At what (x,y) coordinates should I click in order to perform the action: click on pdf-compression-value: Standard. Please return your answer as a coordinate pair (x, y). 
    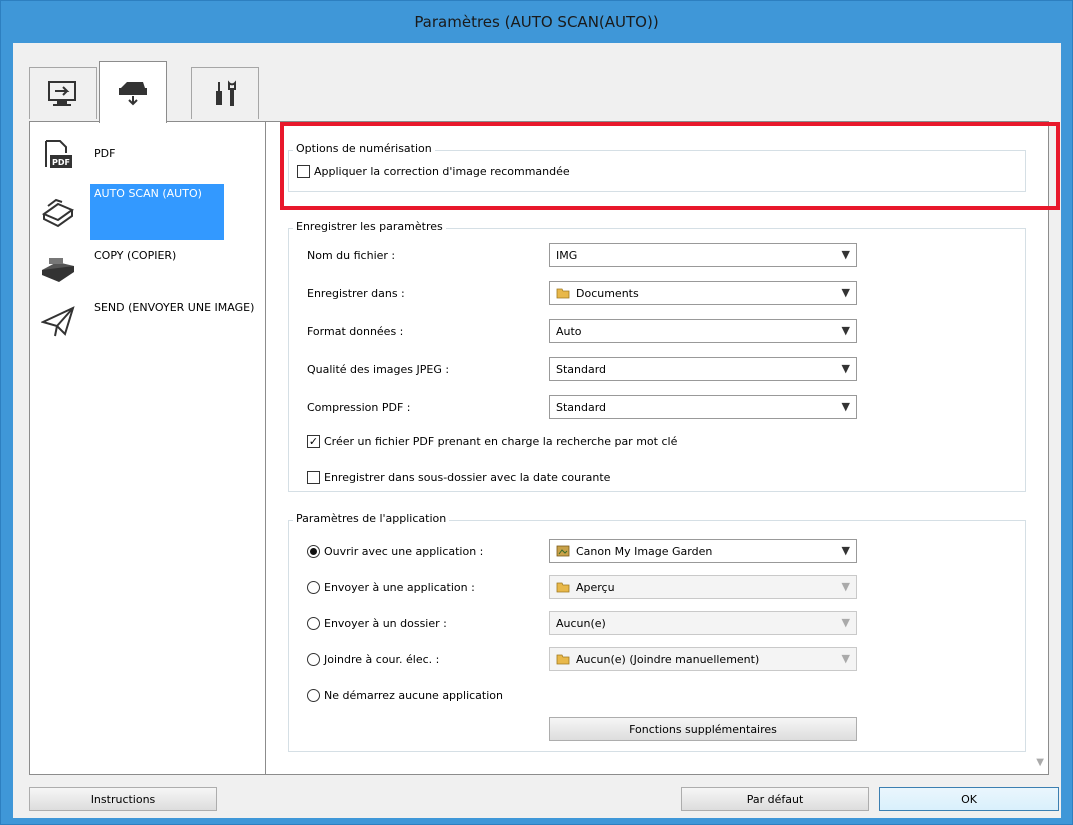
    Looking at the image, I should click on (581, 407).